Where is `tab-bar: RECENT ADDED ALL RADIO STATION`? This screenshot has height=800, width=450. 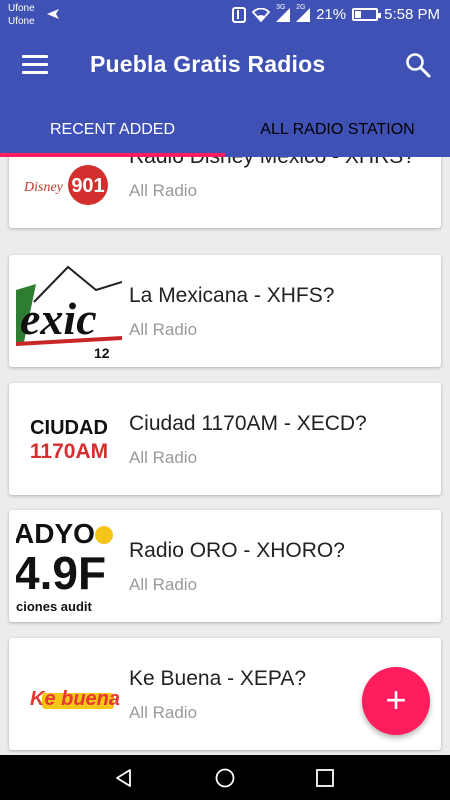
tab-bar: RECENT ADDED ALL RADIO STATION is located at coordinates (225, 133).